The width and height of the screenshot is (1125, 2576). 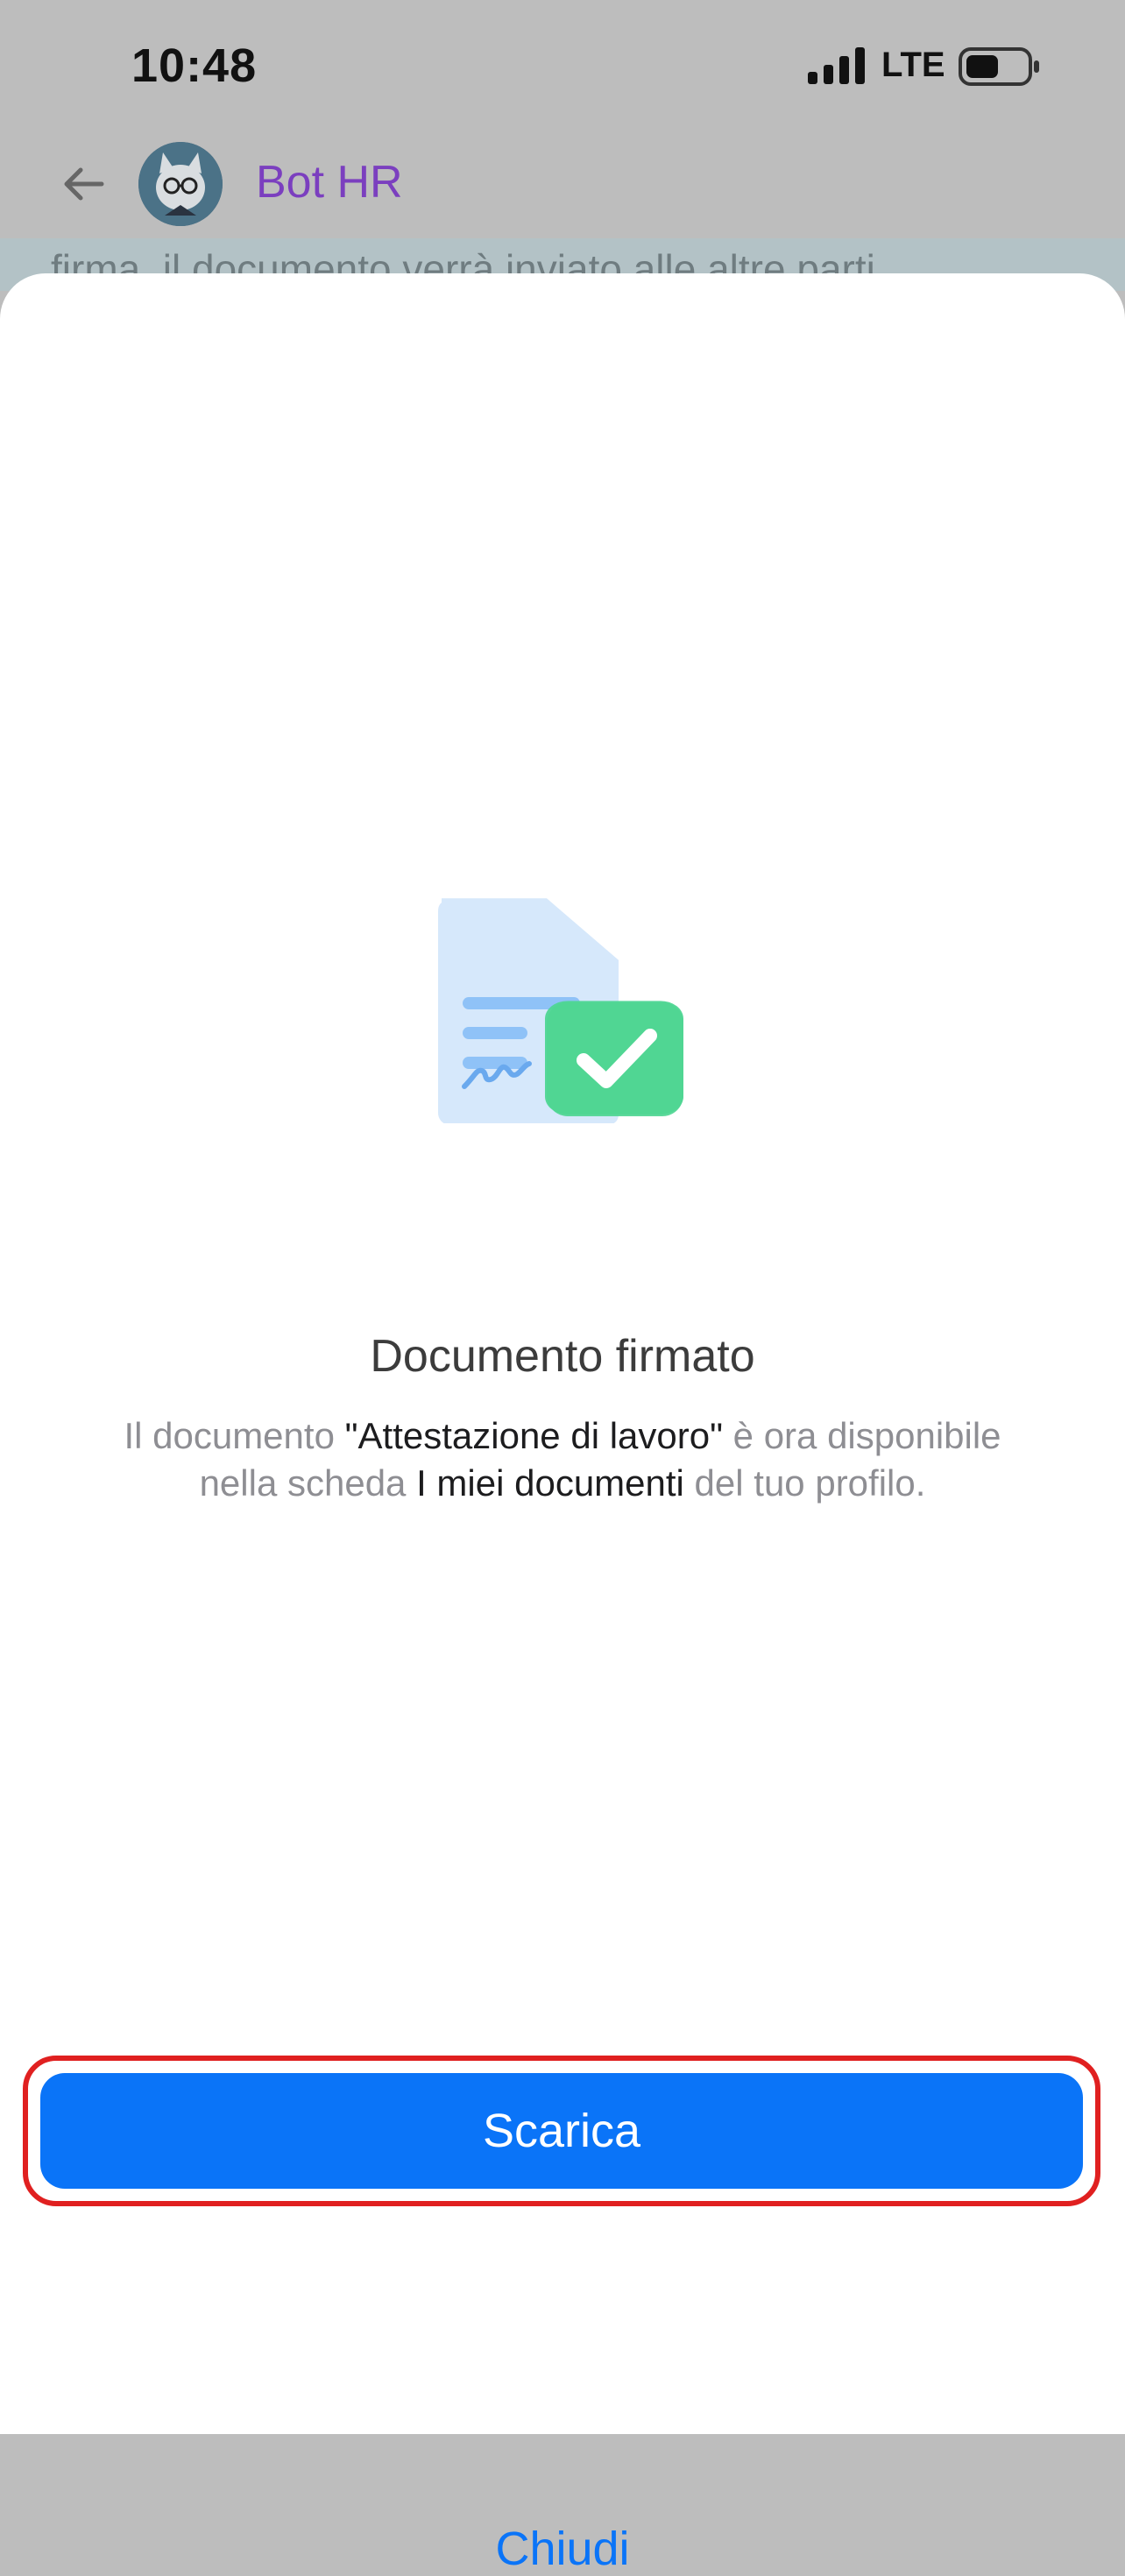 I want to click on download-highlight: Scarica, so click(x=561, y=2131).